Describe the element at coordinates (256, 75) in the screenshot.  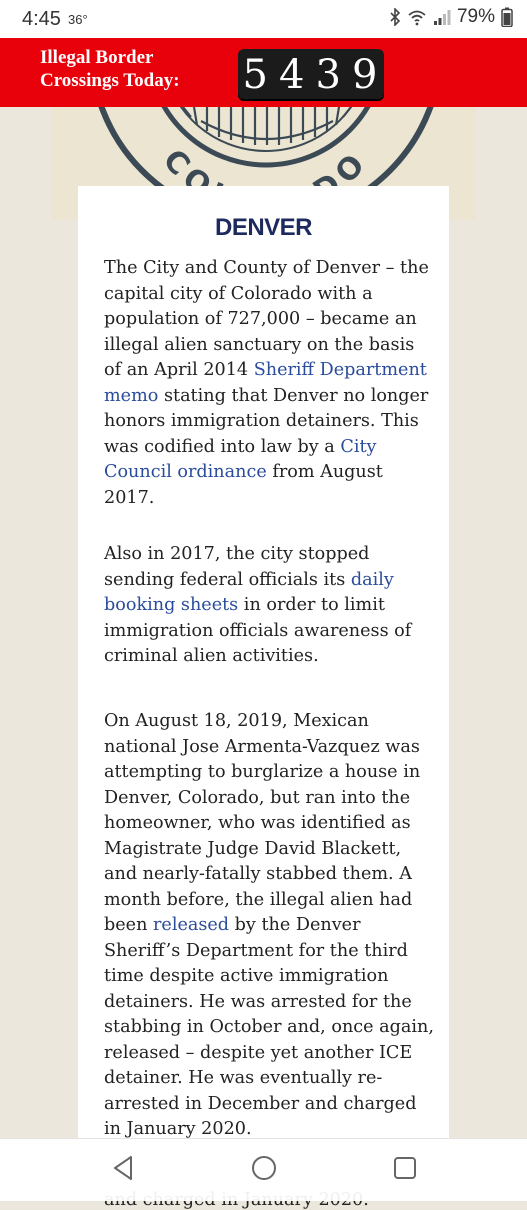
I see `counter-digit: 5` at that location.